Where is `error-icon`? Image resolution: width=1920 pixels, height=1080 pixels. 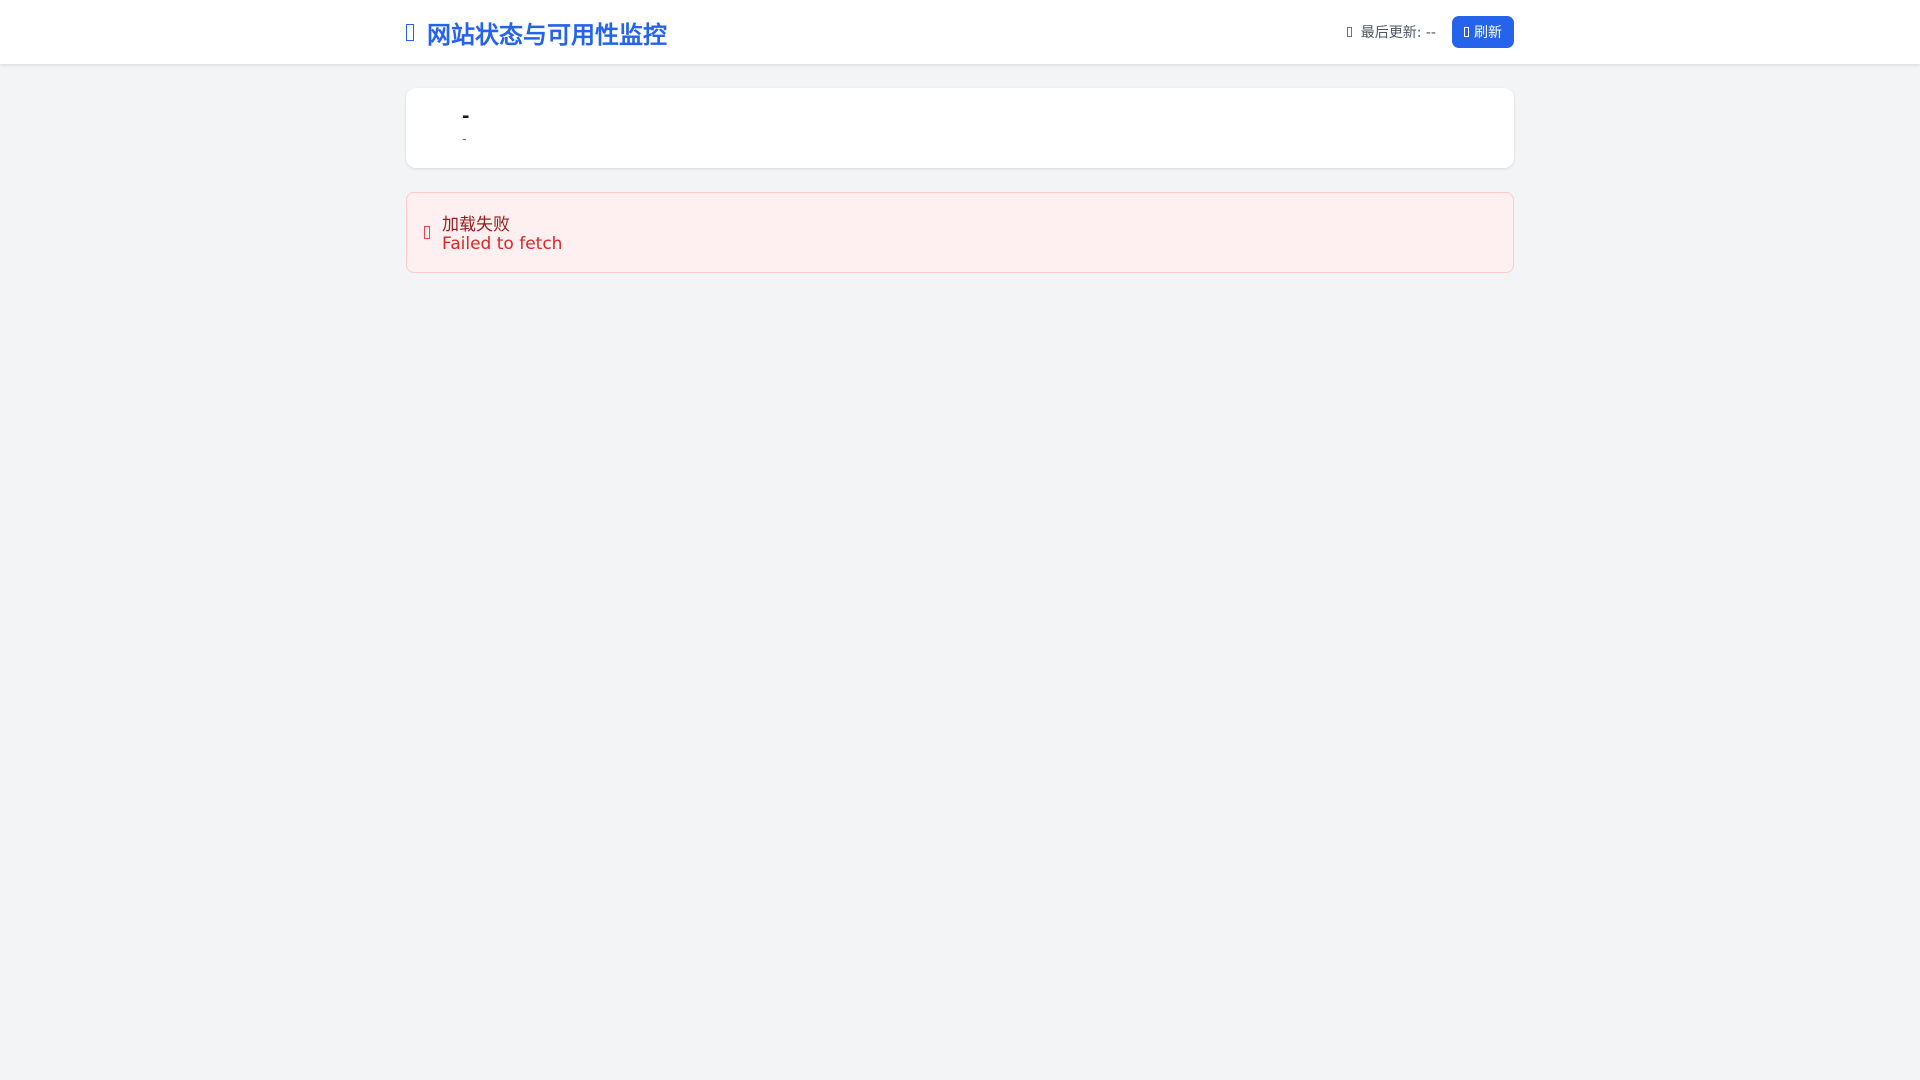 error-icon is located at coordinates (427, 232).